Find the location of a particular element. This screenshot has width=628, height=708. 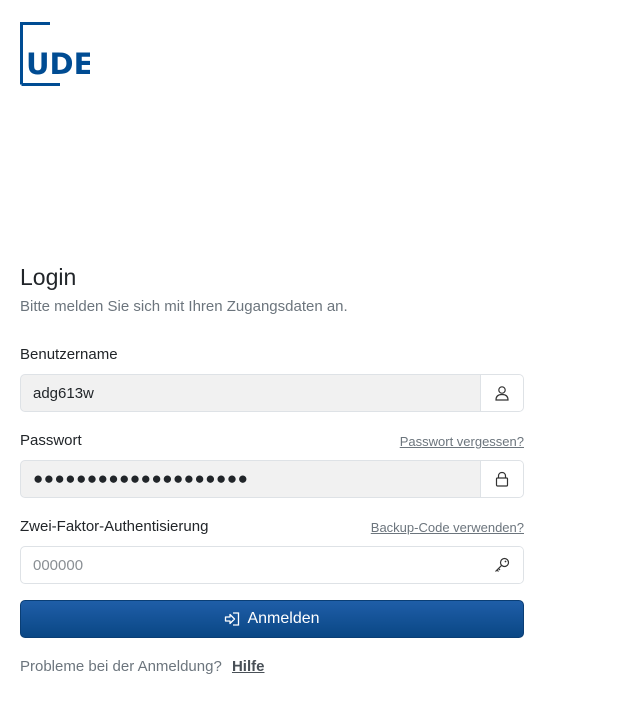

login-button: Anmelden is located at coordinates (272, 619).